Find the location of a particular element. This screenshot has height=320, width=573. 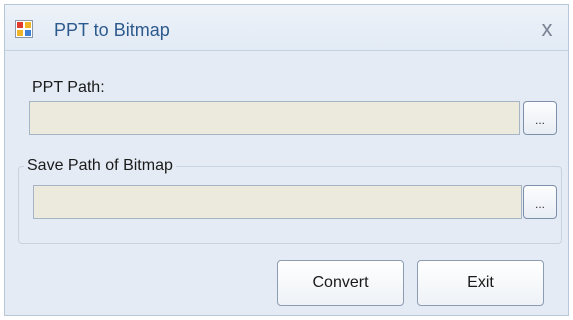

convert-button: Convert is located at coordinates (340, 283).